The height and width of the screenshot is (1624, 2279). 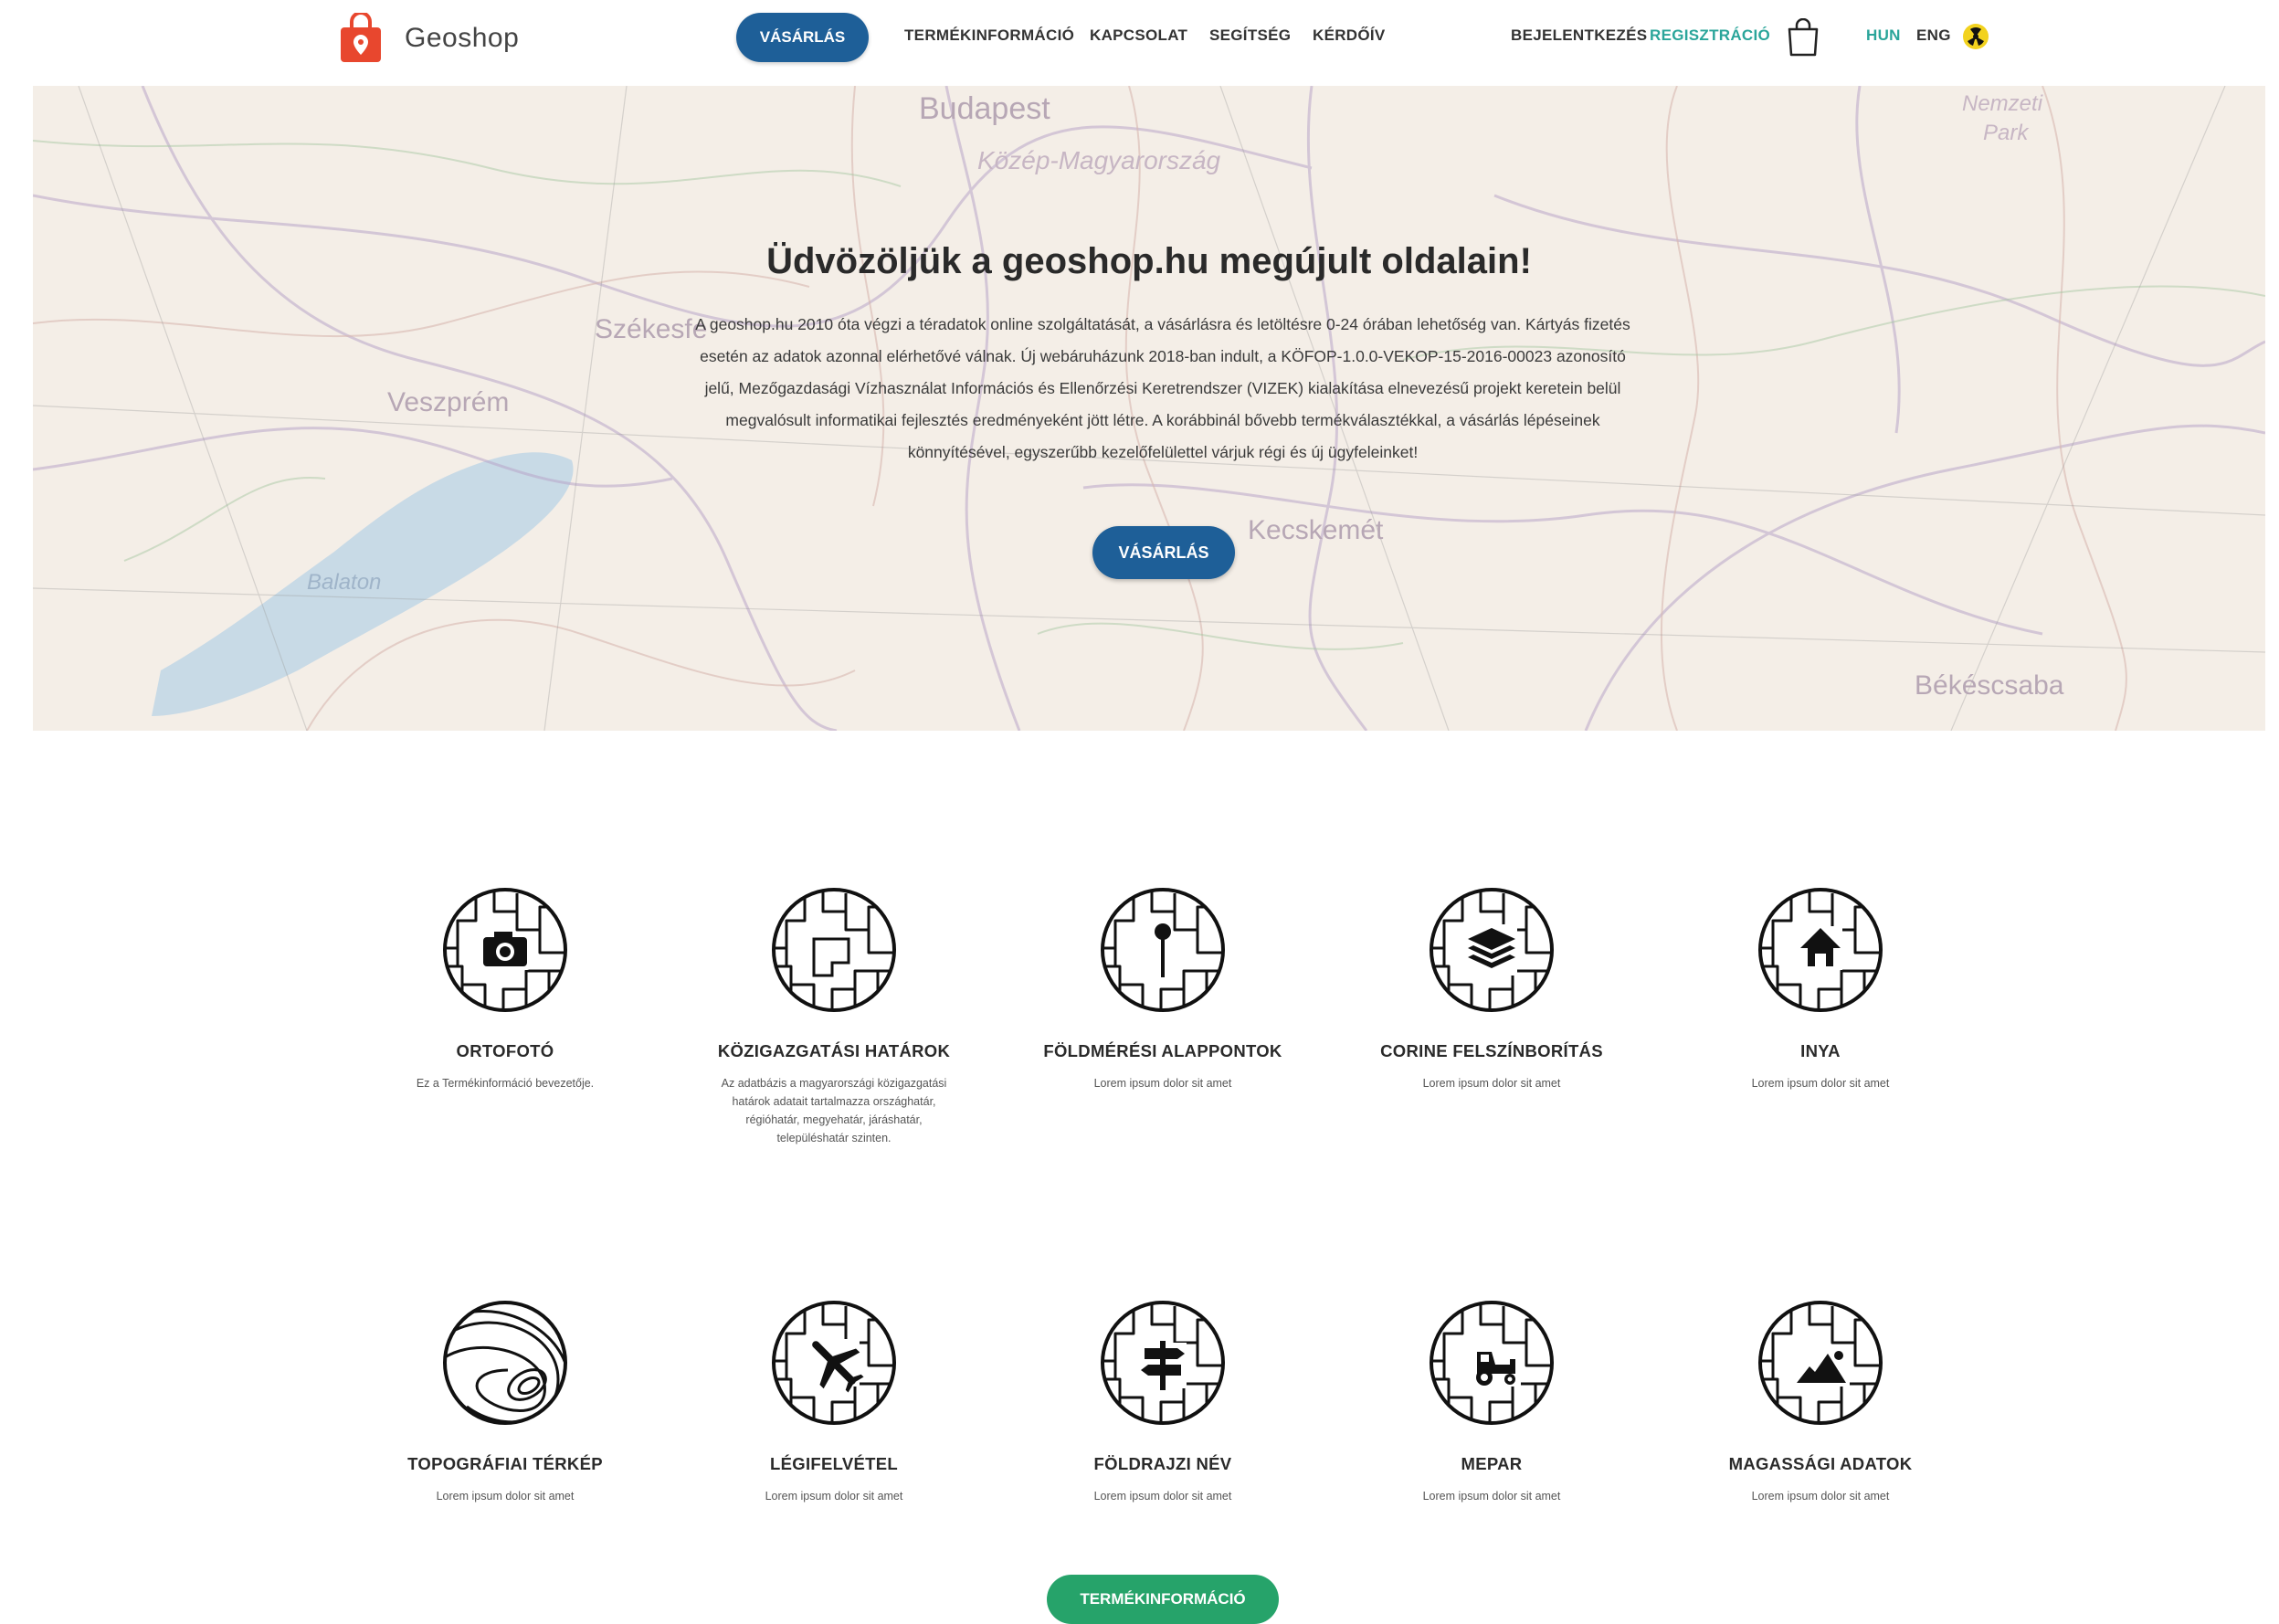 What do you see at coordinates (1250, 35) in the screenshot?
I see `nav-segitseg: SEGÍTSÉG` at bounding box center [1250, 35].